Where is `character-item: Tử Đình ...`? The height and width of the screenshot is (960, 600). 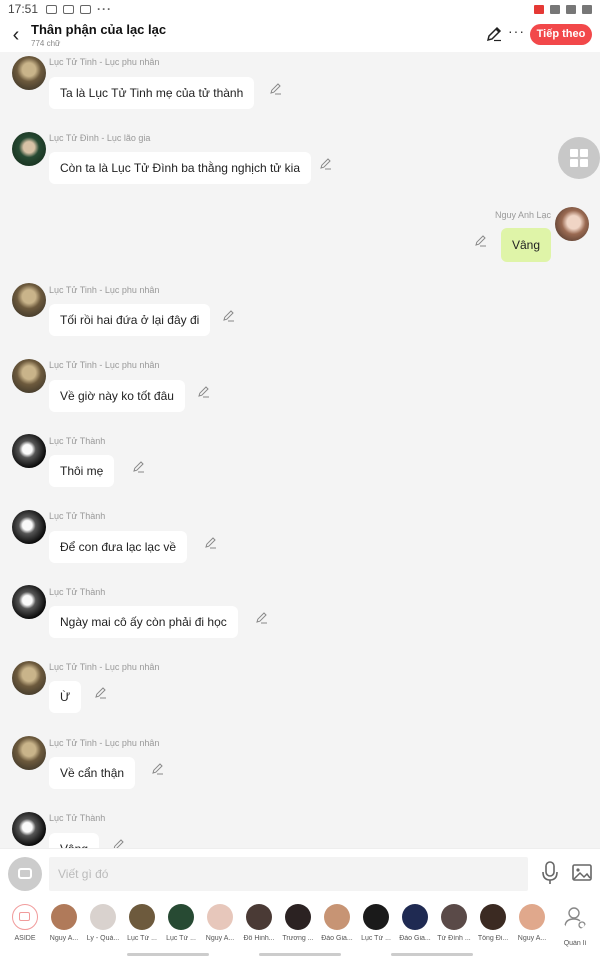 character-item: Tử Đình ... is located at coordinates (454, 923).